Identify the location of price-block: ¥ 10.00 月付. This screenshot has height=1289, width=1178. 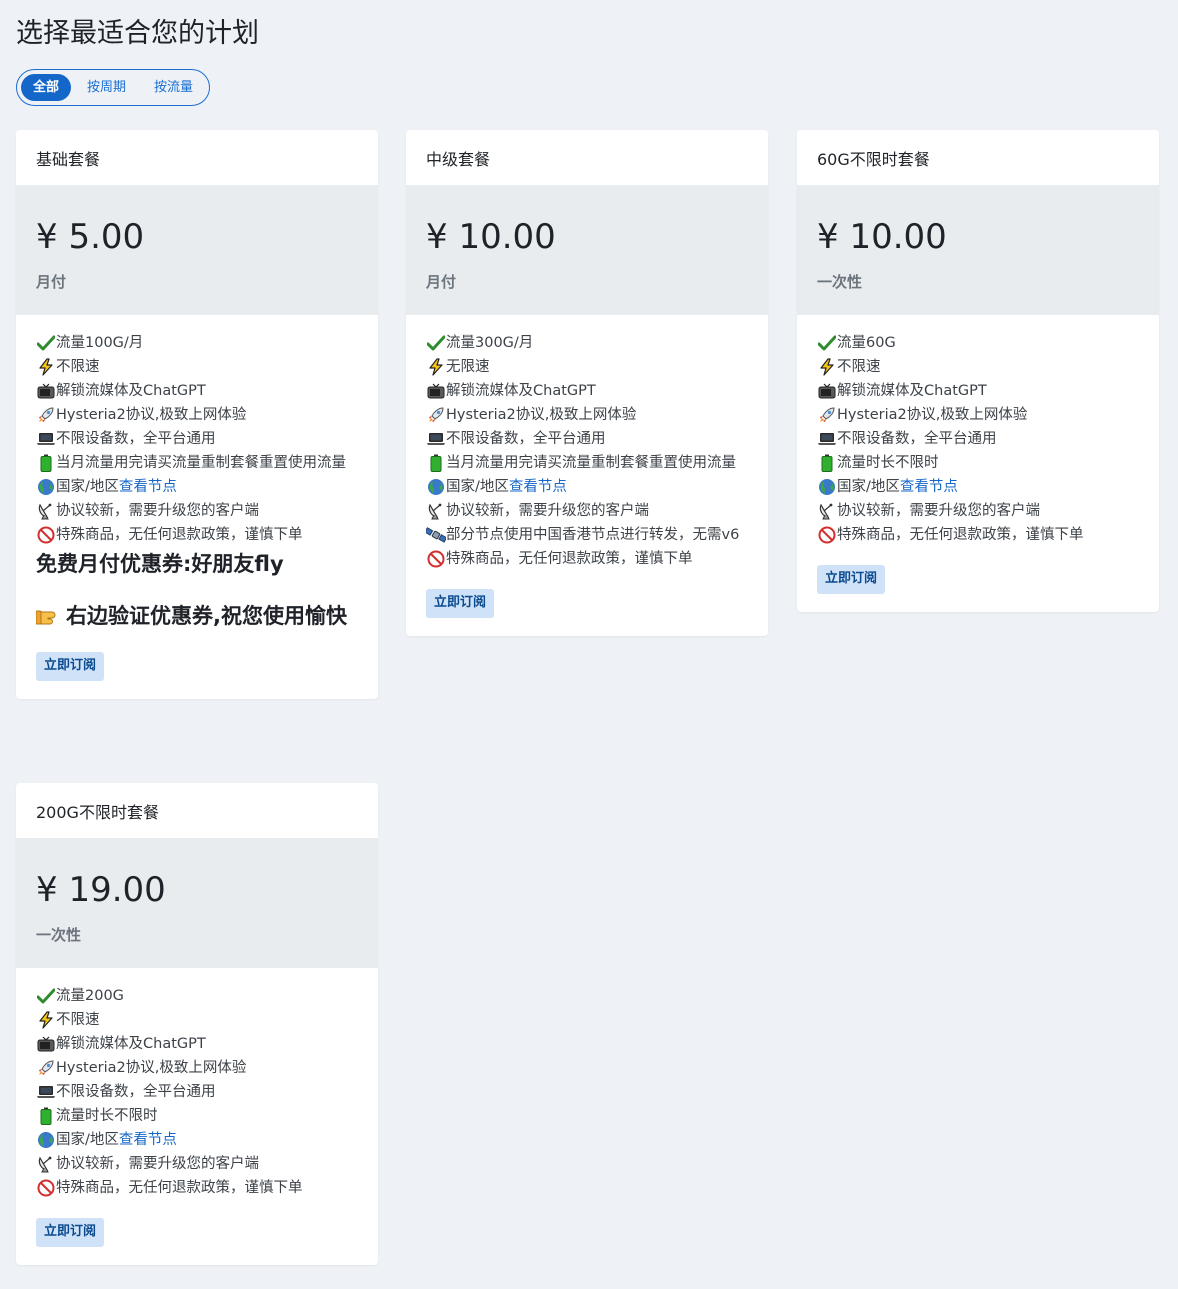
(587, 250).